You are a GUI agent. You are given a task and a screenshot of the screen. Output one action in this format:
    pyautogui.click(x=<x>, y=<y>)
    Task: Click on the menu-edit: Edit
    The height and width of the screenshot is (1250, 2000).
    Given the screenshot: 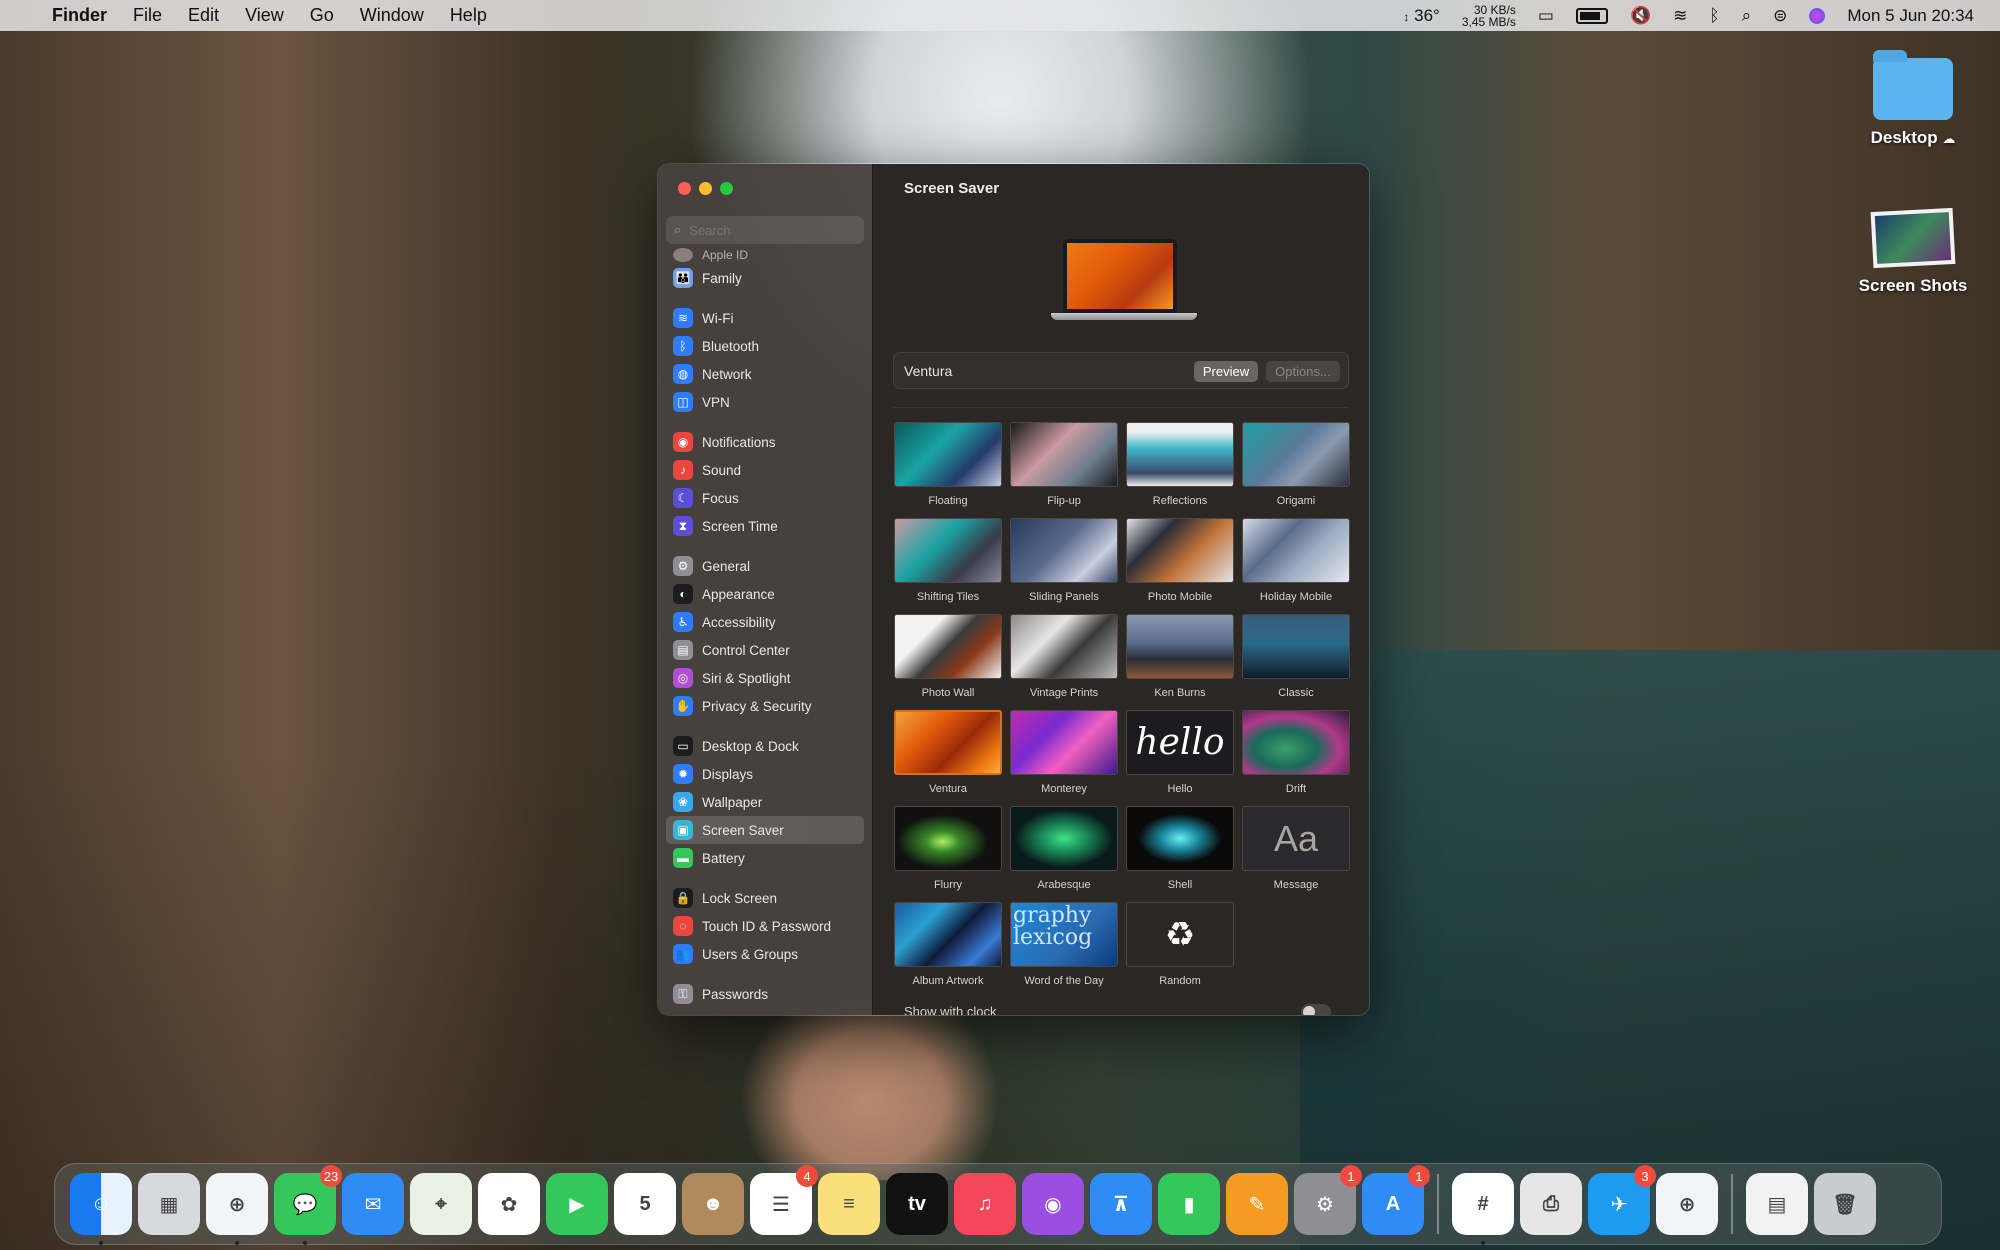 What is the action you would take?
    pyautogui.click(x=203, y=15)
    